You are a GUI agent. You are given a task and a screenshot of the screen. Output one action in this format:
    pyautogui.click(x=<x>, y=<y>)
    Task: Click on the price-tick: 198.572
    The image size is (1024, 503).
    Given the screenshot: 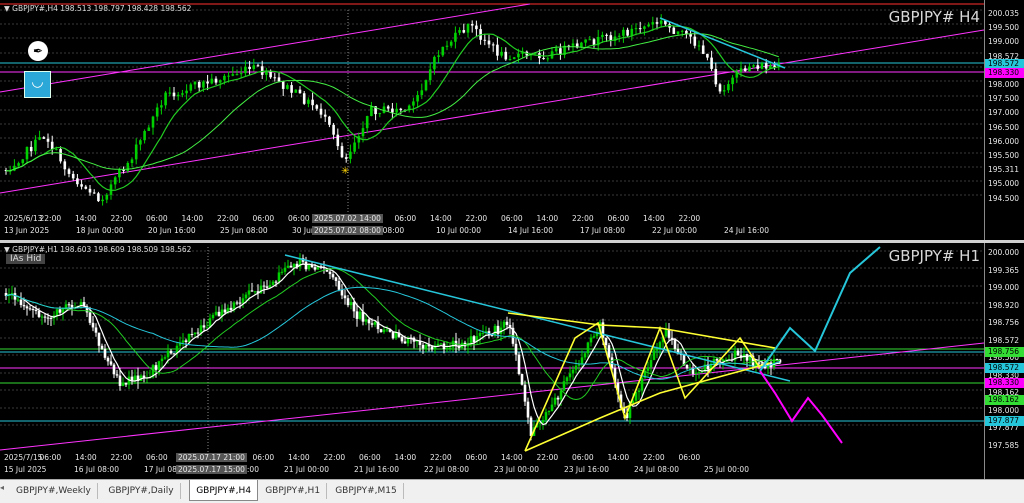 What is the action you would take?
    pyautogui.click(x=1004, y=340)
    